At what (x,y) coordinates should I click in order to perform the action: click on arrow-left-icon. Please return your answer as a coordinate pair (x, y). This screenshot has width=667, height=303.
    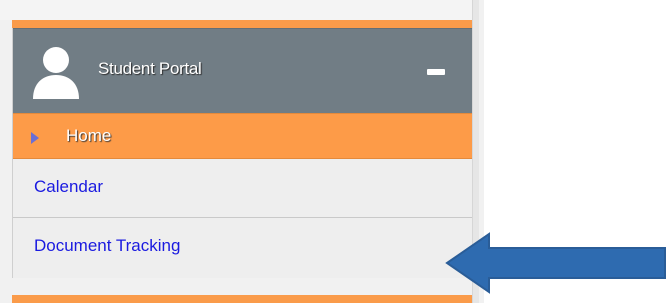
    Looking at the image, I should click on (555, 263).